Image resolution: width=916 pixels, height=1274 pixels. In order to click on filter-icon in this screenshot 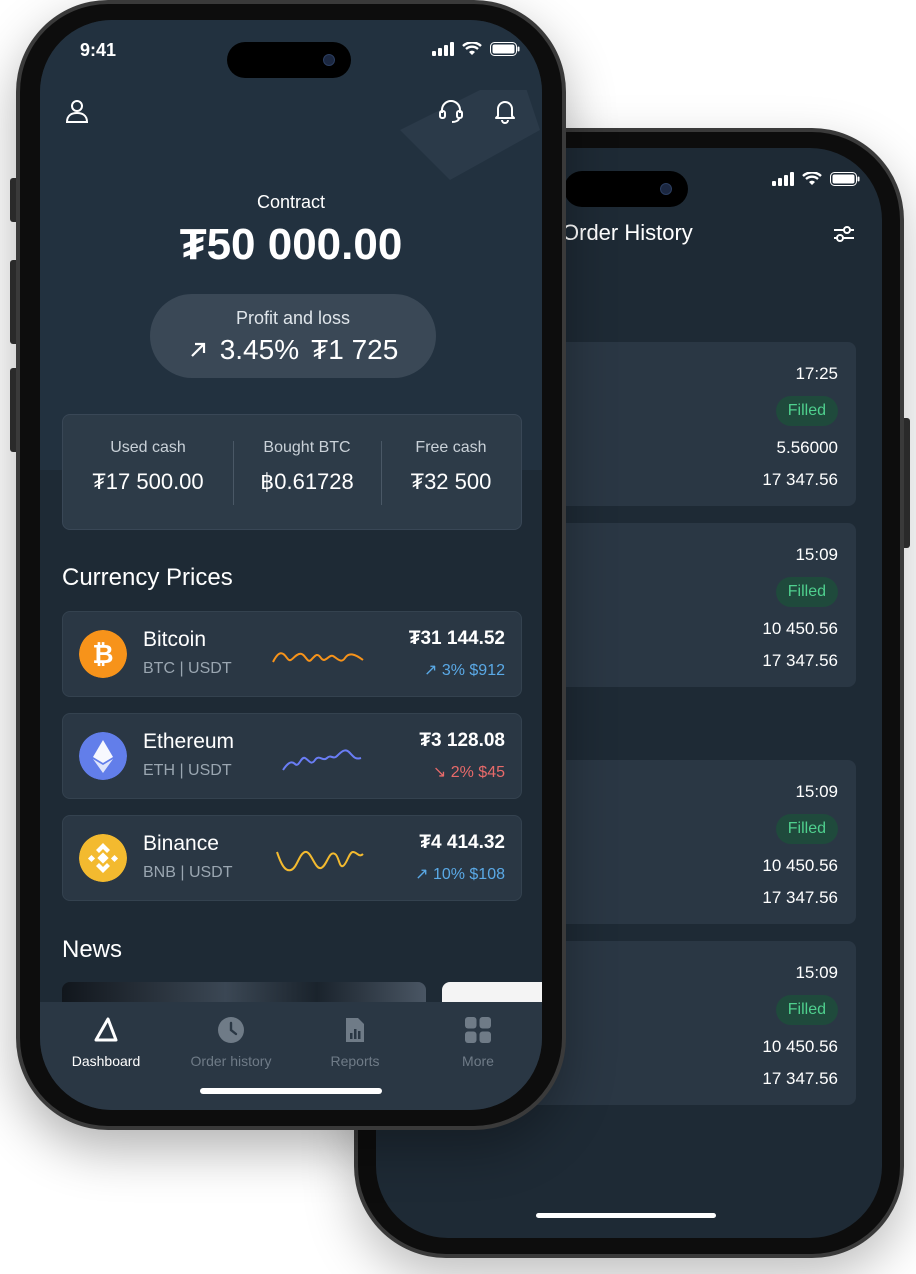, I will do `click(844, 234)`.